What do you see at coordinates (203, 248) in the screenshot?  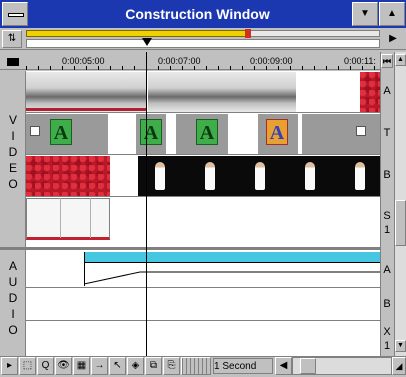 I see `video-audio-divider` at bounding box center [203, 248].